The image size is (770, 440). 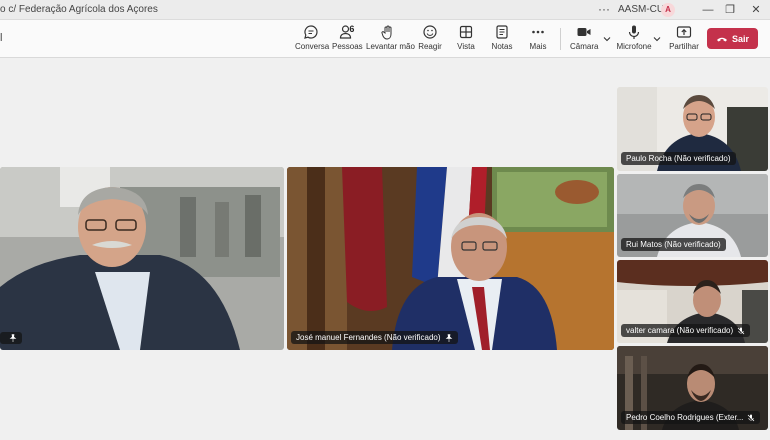 I want to click on chat-icon, so click(x=311, y=32).